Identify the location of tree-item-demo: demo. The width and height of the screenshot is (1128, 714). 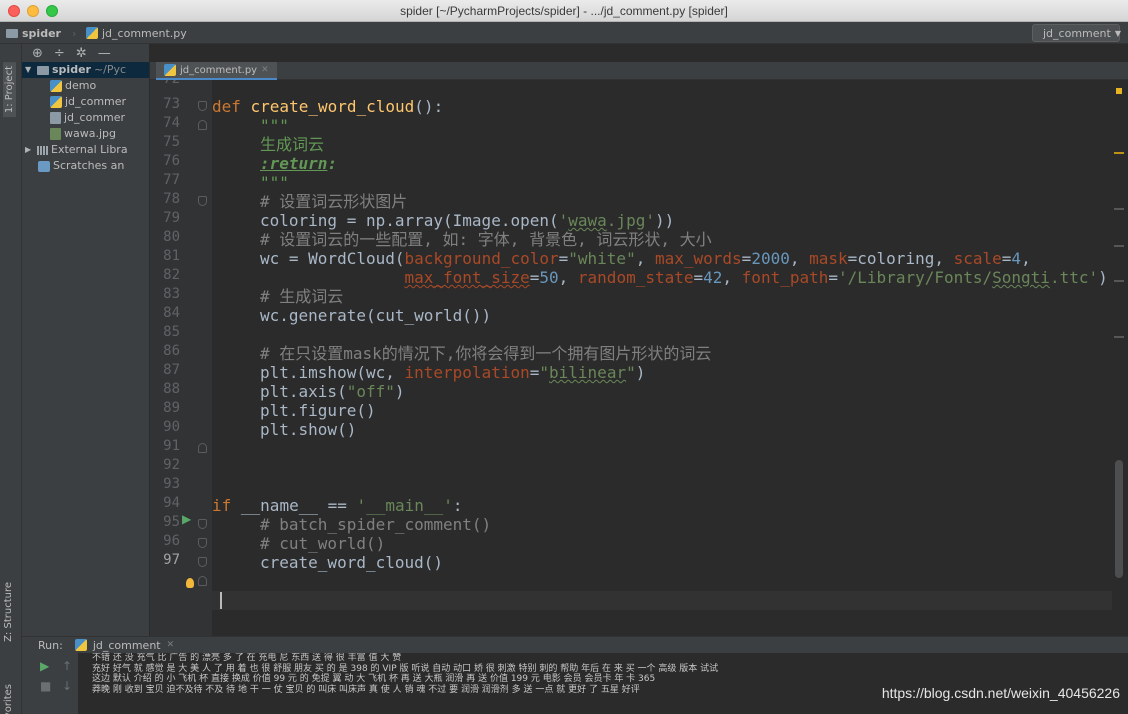
(85, 86).